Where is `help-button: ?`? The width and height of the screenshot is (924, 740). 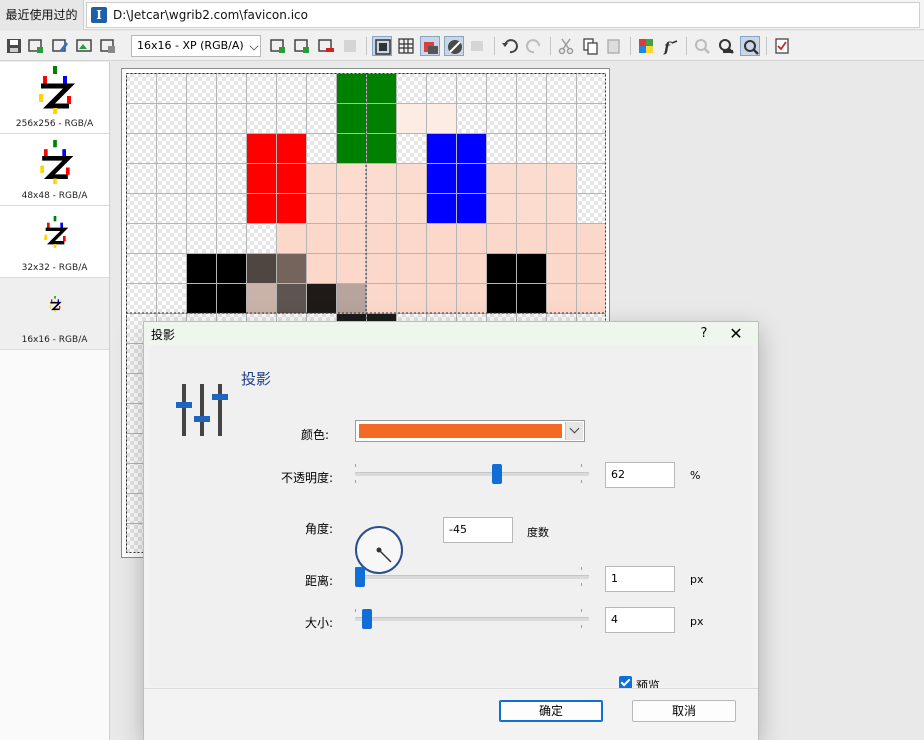
help-button: ? is located at coordinates (704, 334).